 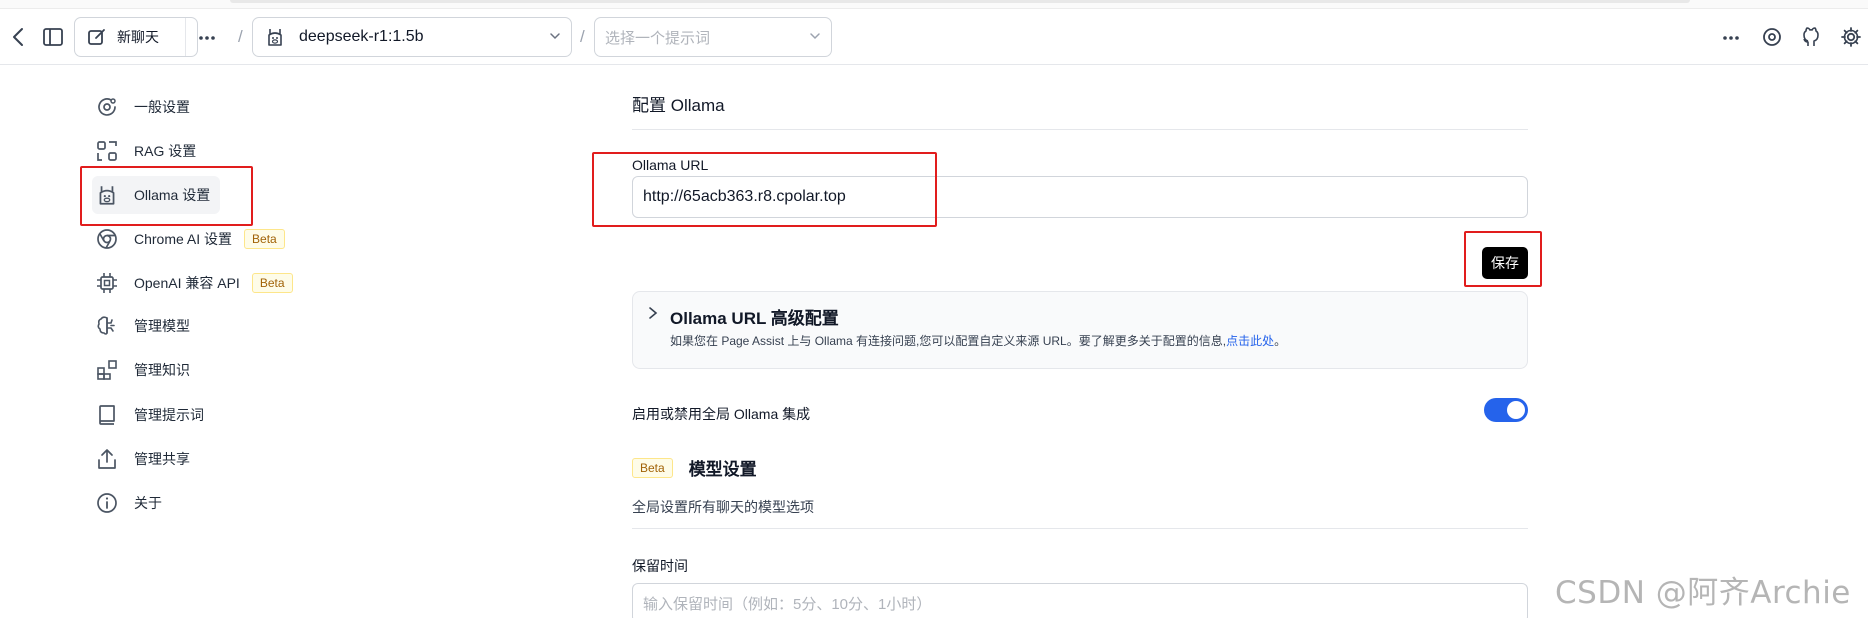 I want to click on click-here-link: 点击此处, so click(x=1250, y=341).